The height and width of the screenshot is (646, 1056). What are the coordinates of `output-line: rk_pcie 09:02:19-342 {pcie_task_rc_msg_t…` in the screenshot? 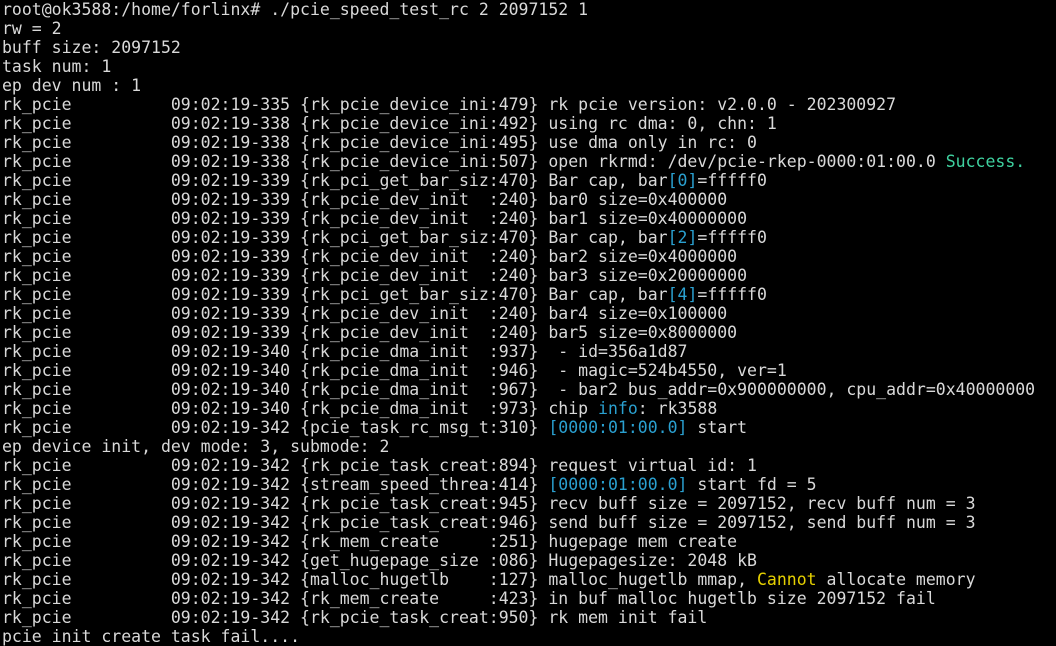 It's located at (529, 427).